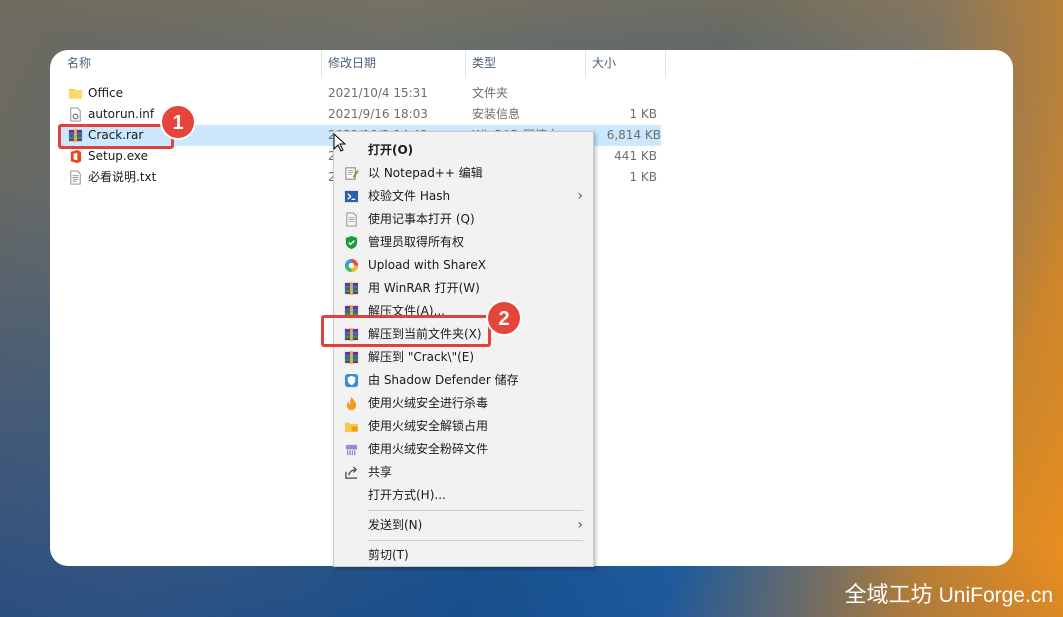 The image size is (1063, 617). Describe the element at coordinates (525, 64) in the screenshot. I see `column-type: 类型` at that location.